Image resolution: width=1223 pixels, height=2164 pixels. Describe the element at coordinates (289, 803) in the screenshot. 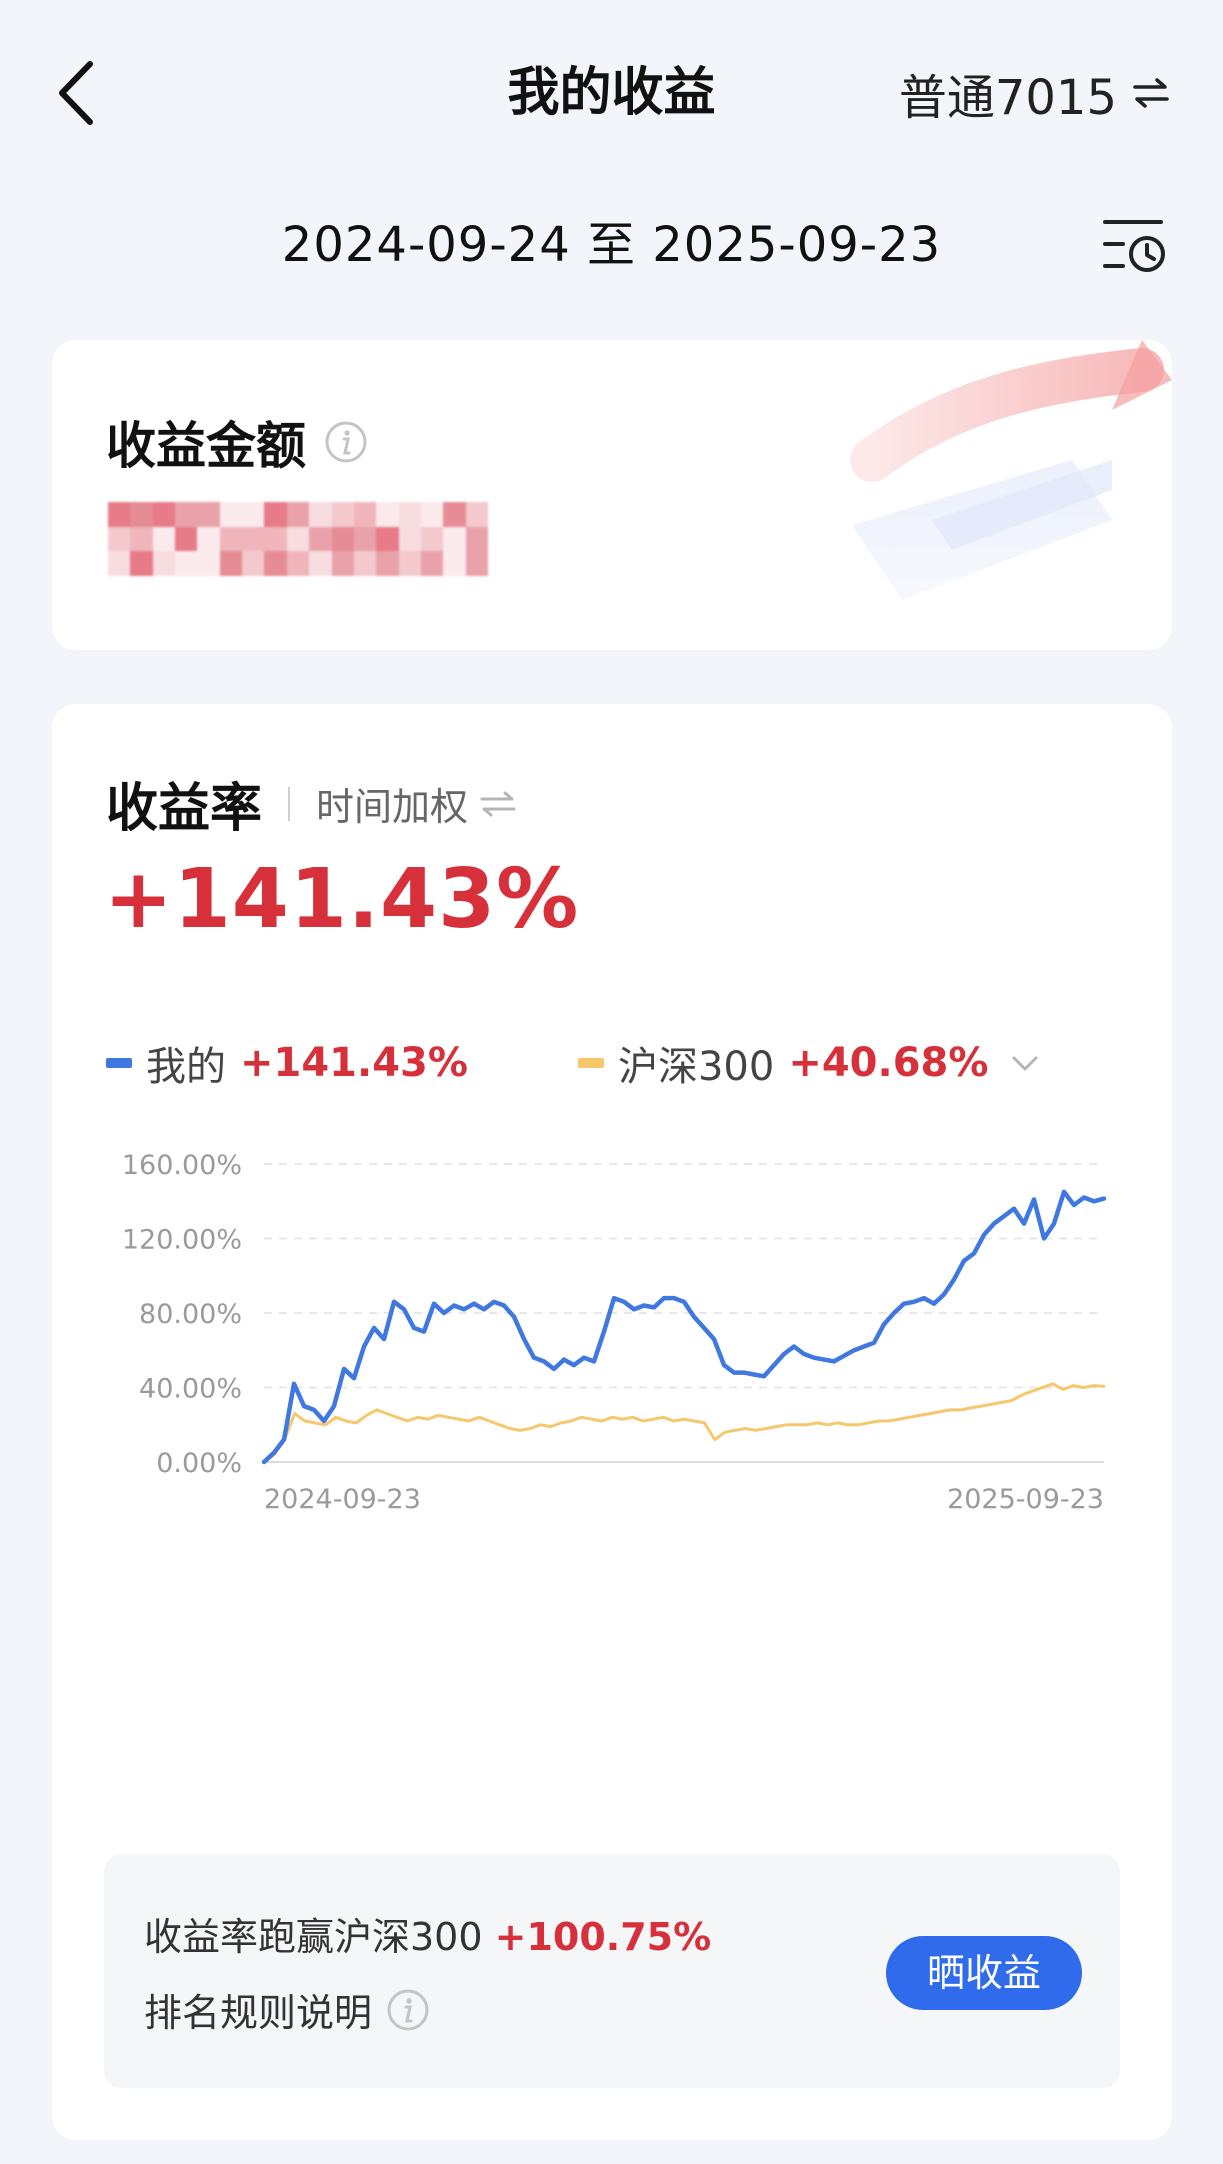

I see `header-divider` at that location.